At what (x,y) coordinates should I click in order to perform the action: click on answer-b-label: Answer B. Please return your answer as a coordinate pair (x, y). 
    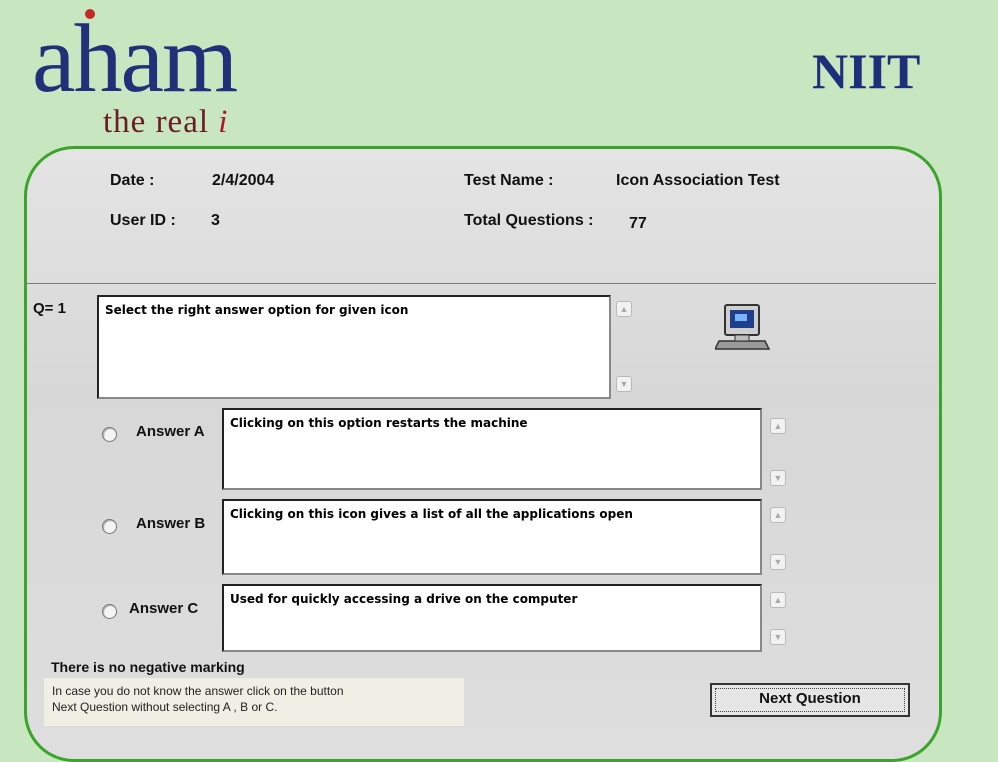
    Looking at the image, I should click on (171, 523).